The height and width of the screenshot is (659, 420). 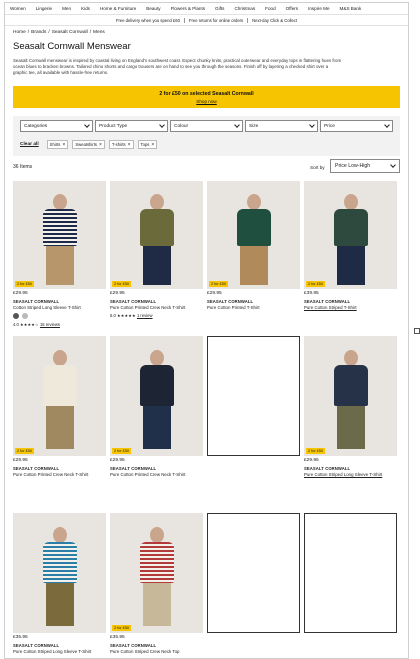 I want to click on product-image, so click(x=59, y=573).